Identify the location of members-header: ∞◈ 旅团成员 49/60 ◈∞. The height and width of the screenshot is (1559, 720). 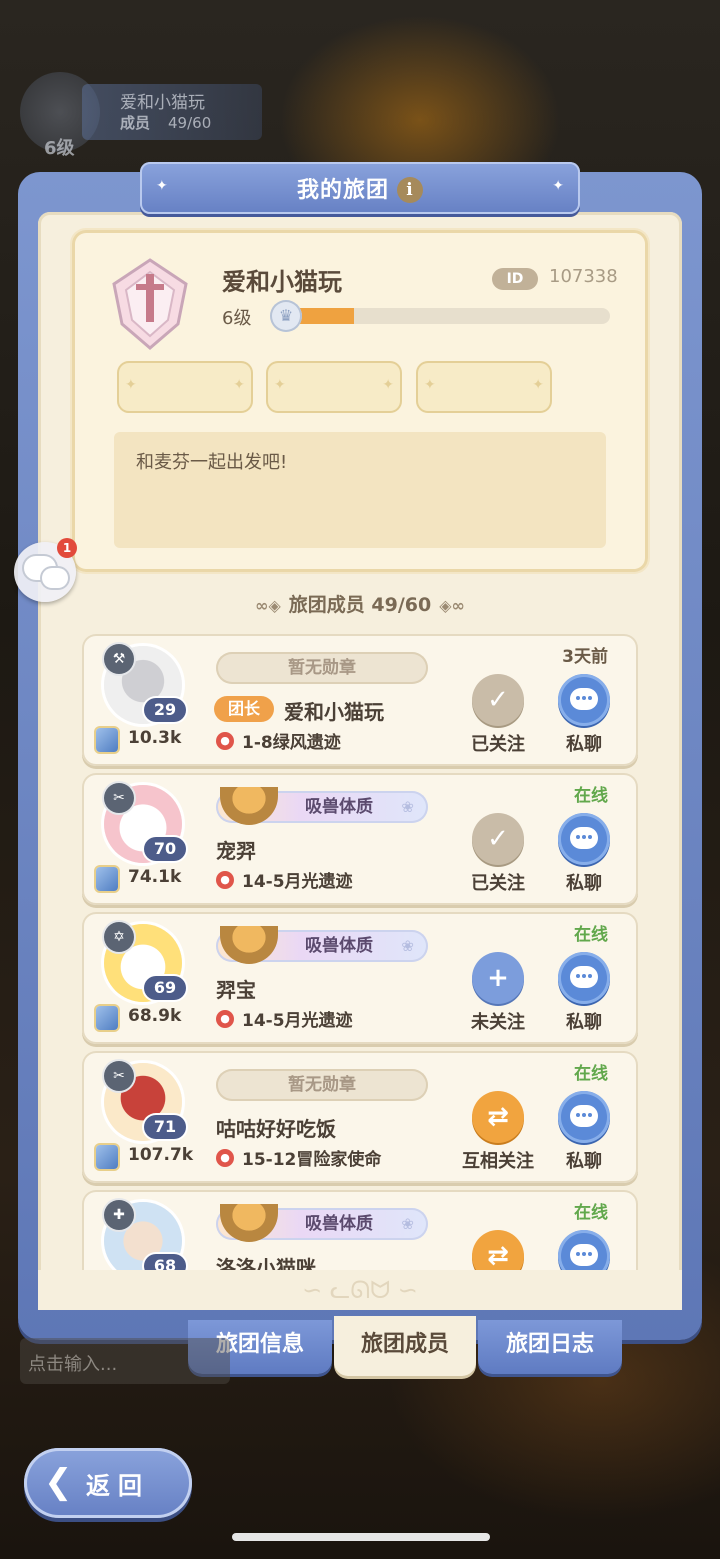
(360, 603).